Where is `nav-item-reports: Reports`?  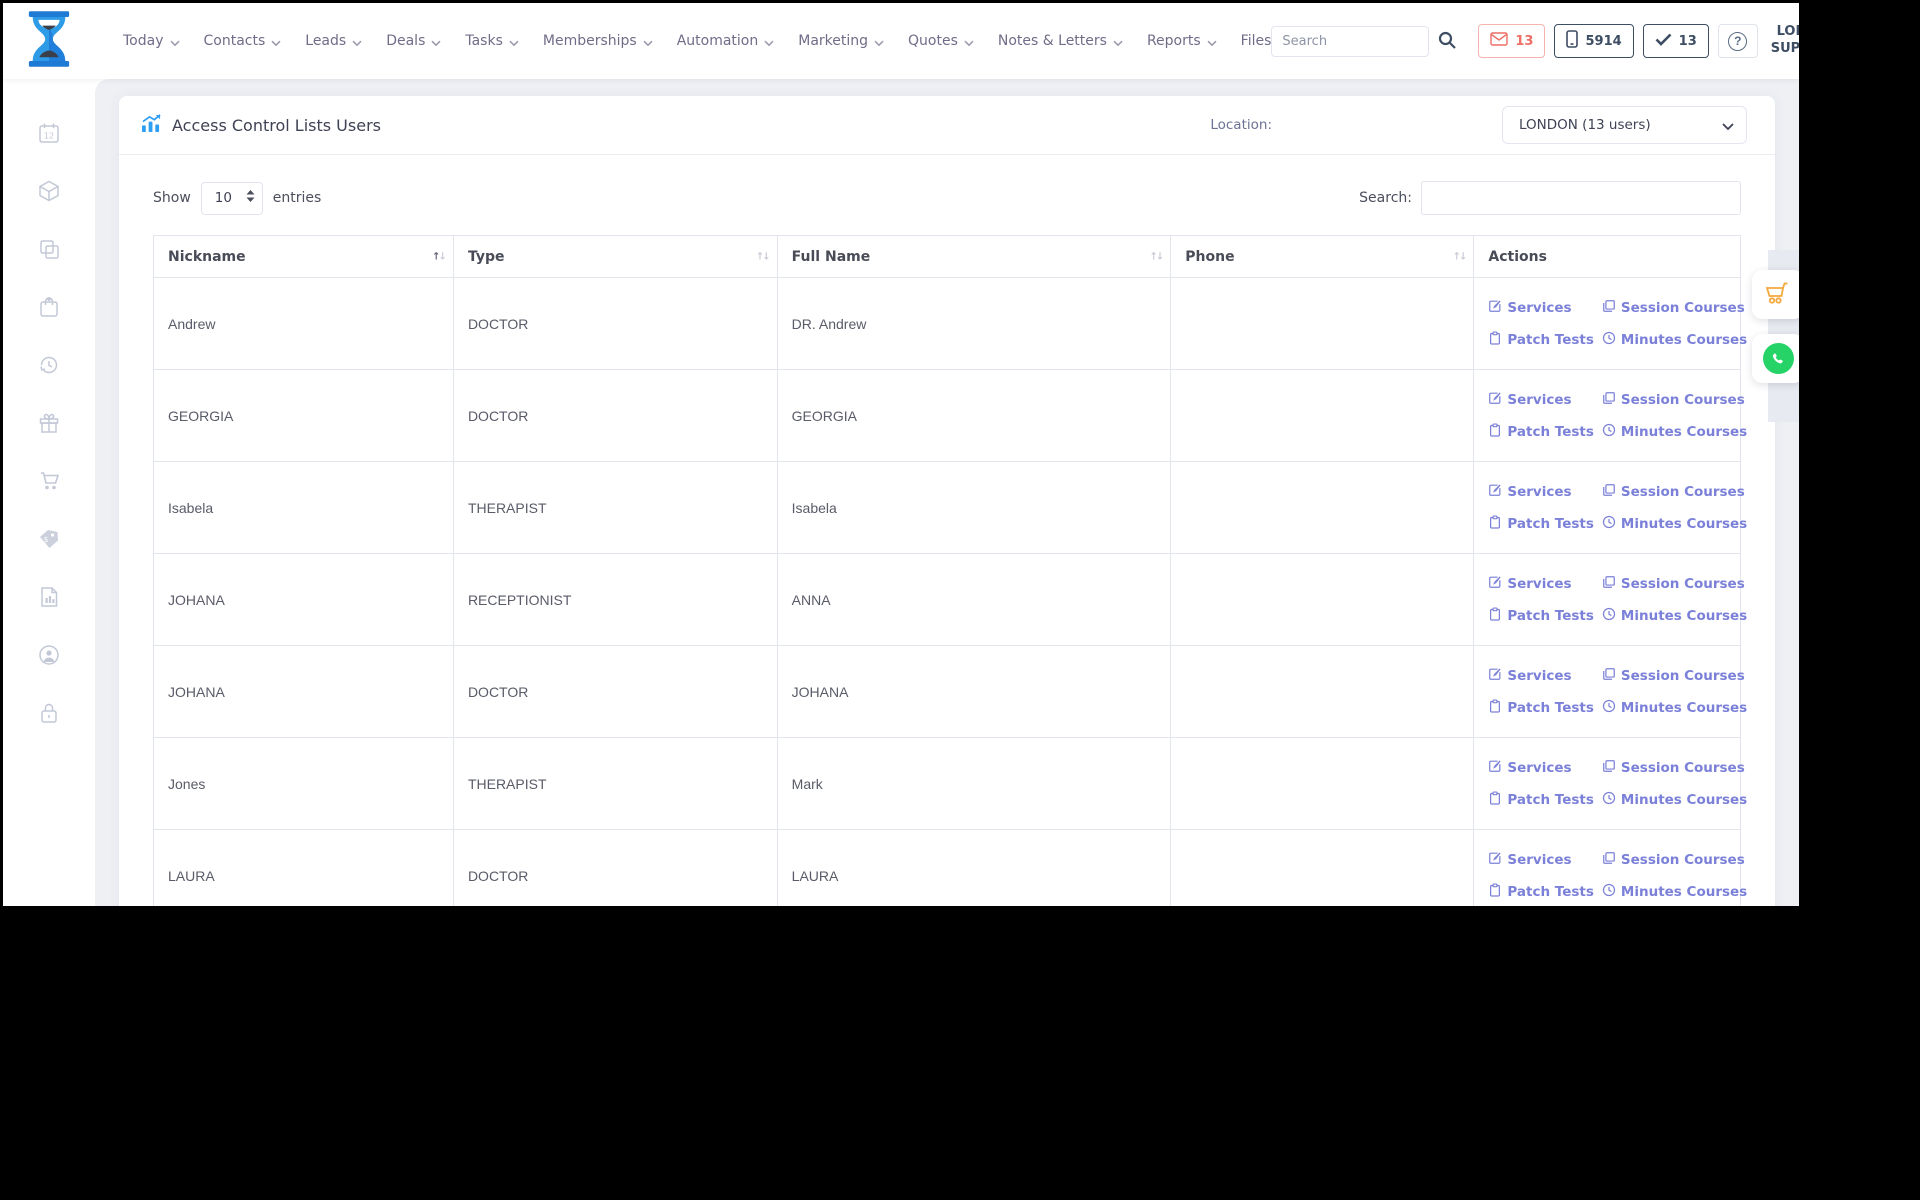 nav-item-reports: Reports is located at coordinates (1182, 41).